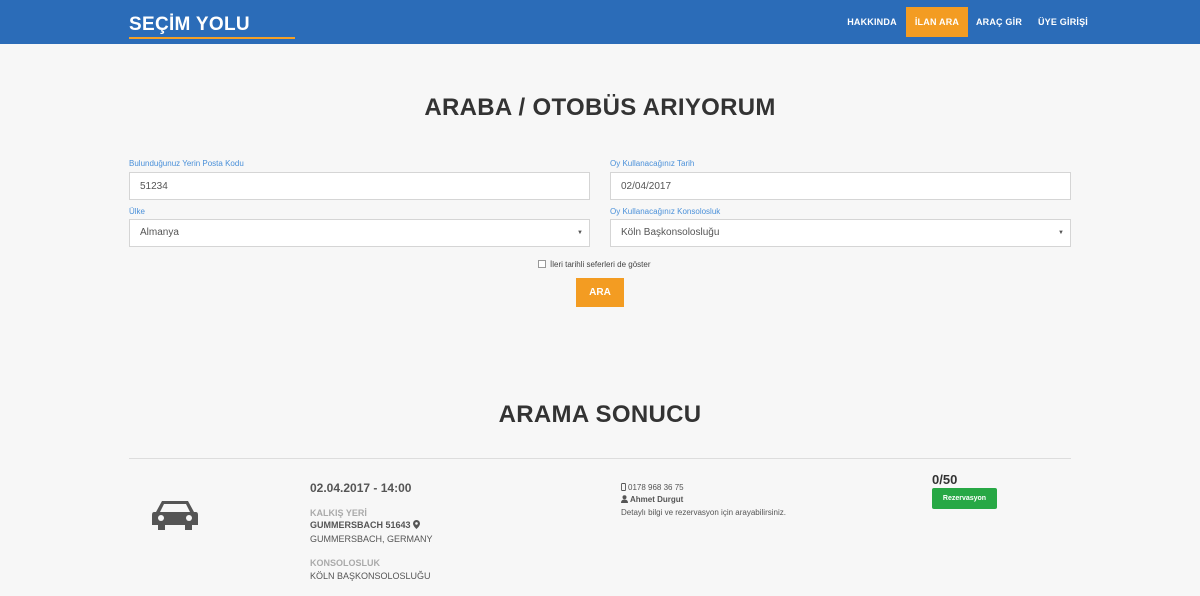 This screenshot has height=596, width=1200. What do you see at coordinates (840, 233) in the screenshot?
I see `consulate-select: Köln Başkonsolosluğu ▼` at bounding box center [840, 233].